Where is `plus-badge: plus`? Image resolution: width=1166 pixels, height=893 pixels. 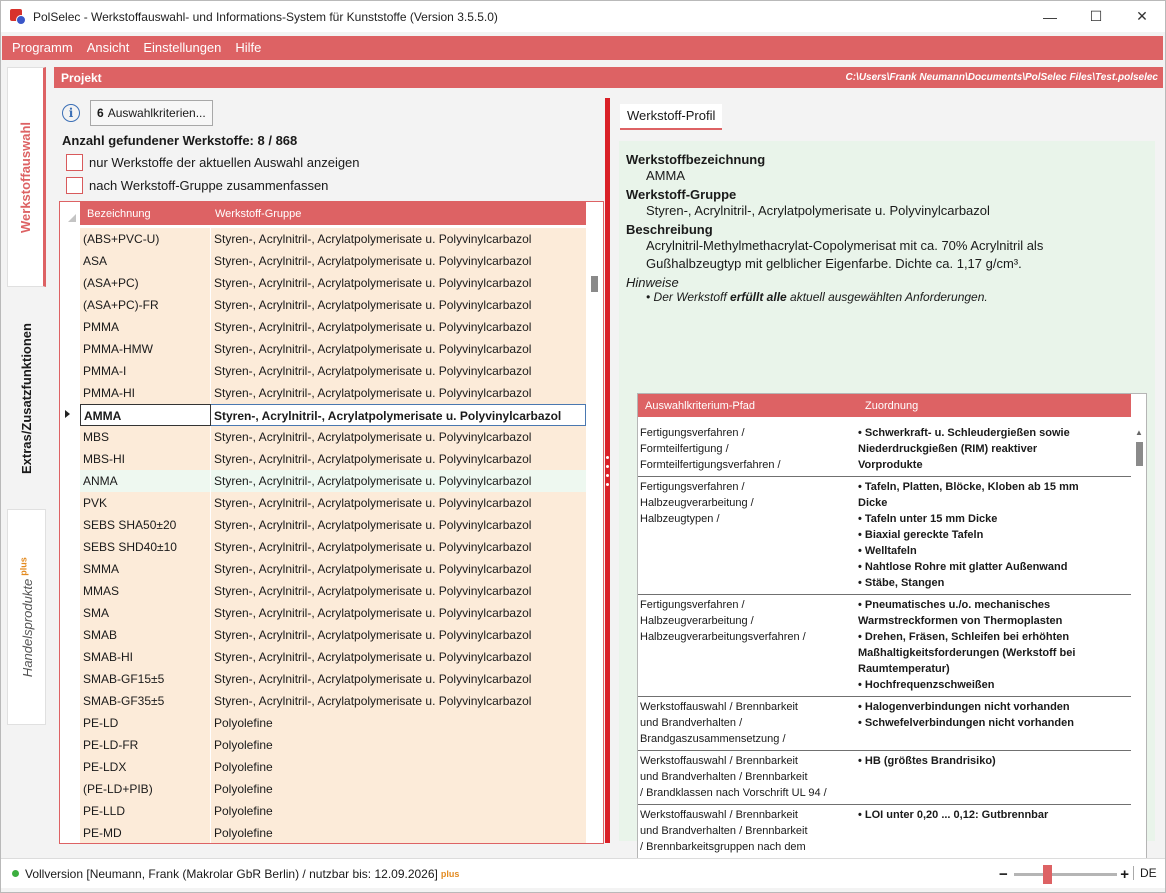
plus-badge: plus is located at coordinates (23, 566).